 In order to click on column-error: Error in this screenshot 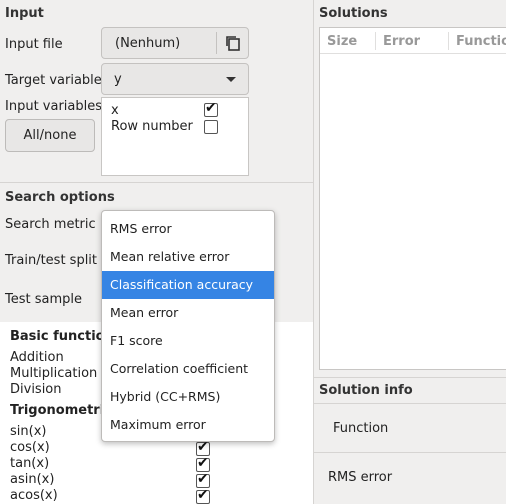, I will do `click(401, 41)`.